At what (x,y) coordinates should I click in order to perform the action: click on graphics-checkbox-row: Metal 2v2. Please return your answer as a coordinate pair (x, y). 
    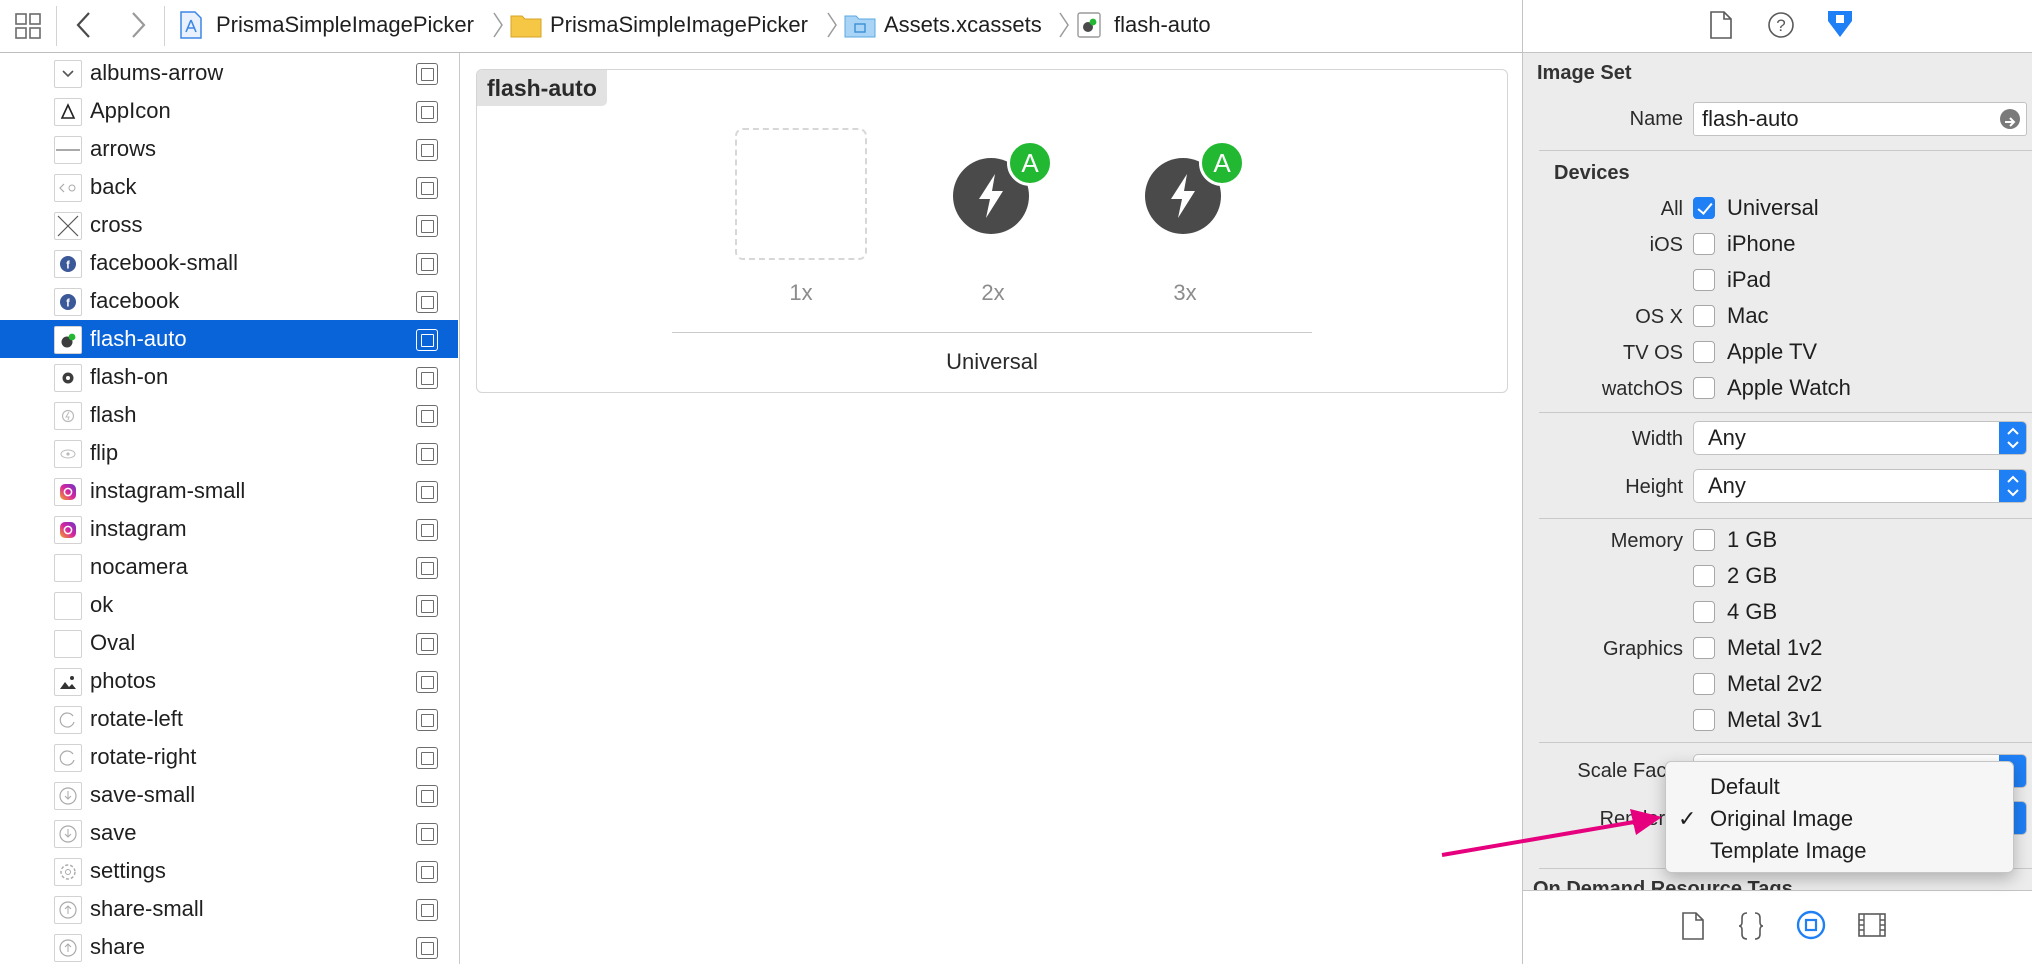
    Looking at the image, I should click on (1757, 684).